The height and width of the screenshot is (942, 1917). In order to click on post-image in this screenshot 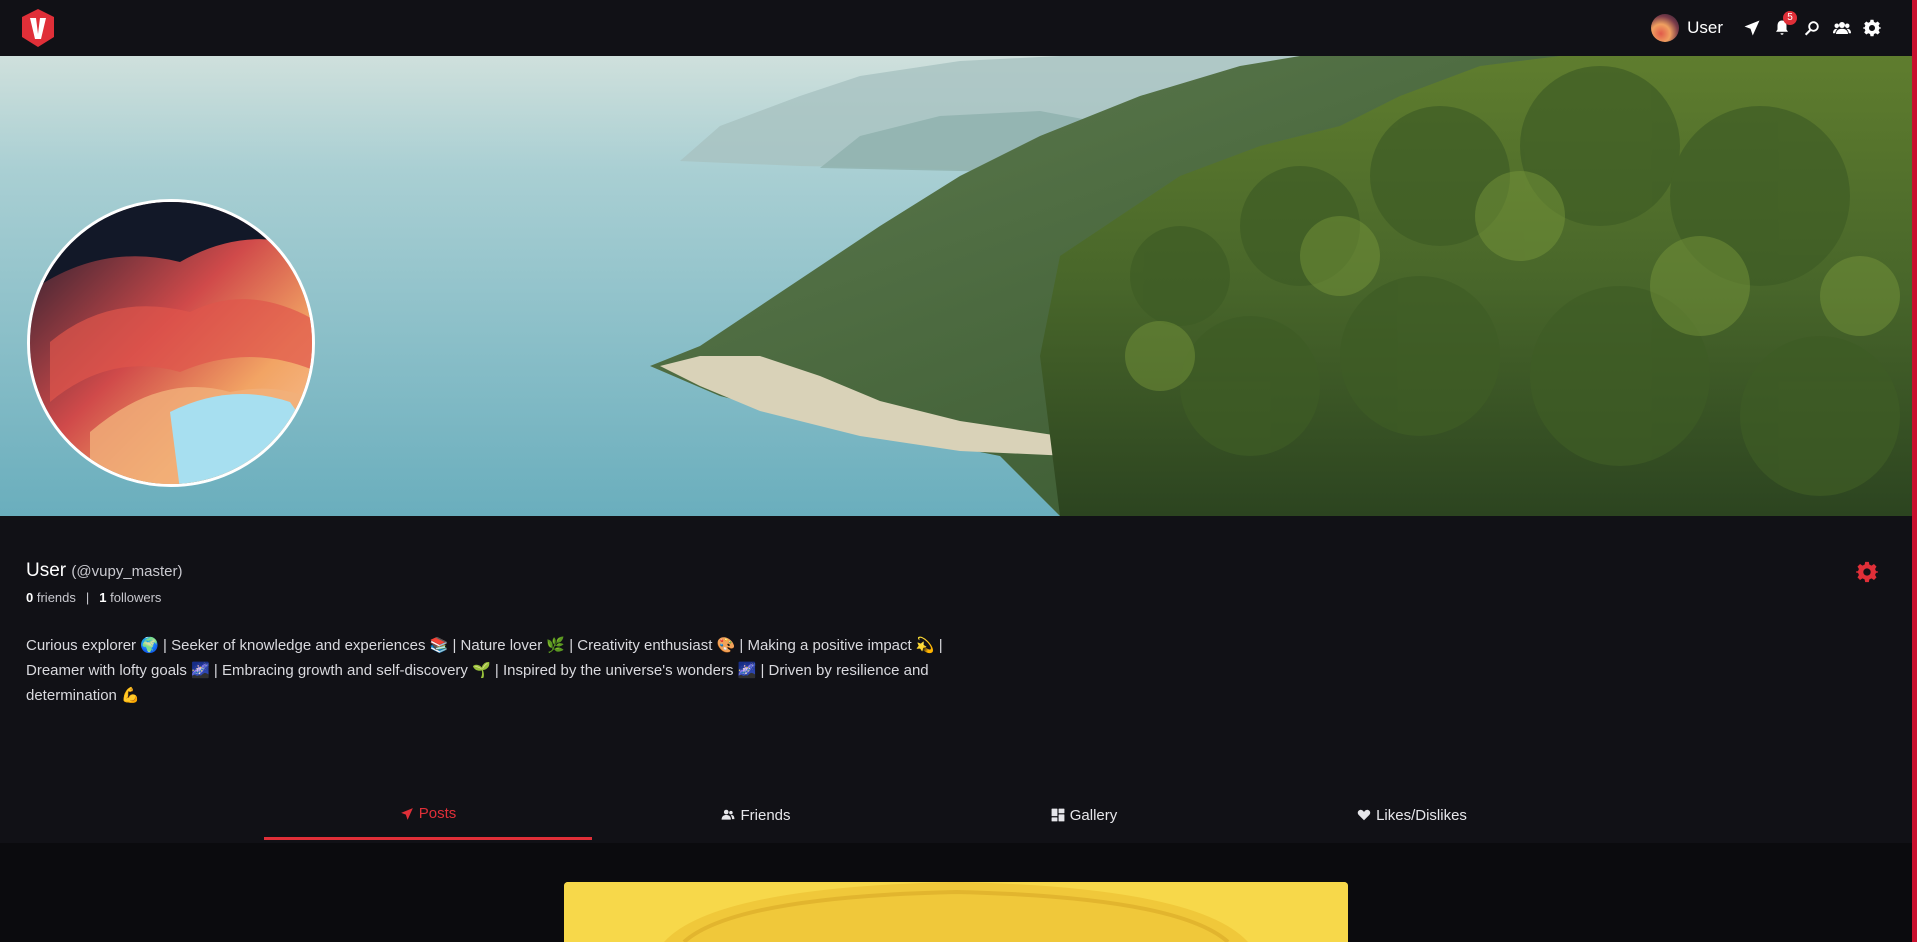, I will do `click(956, 912)`.